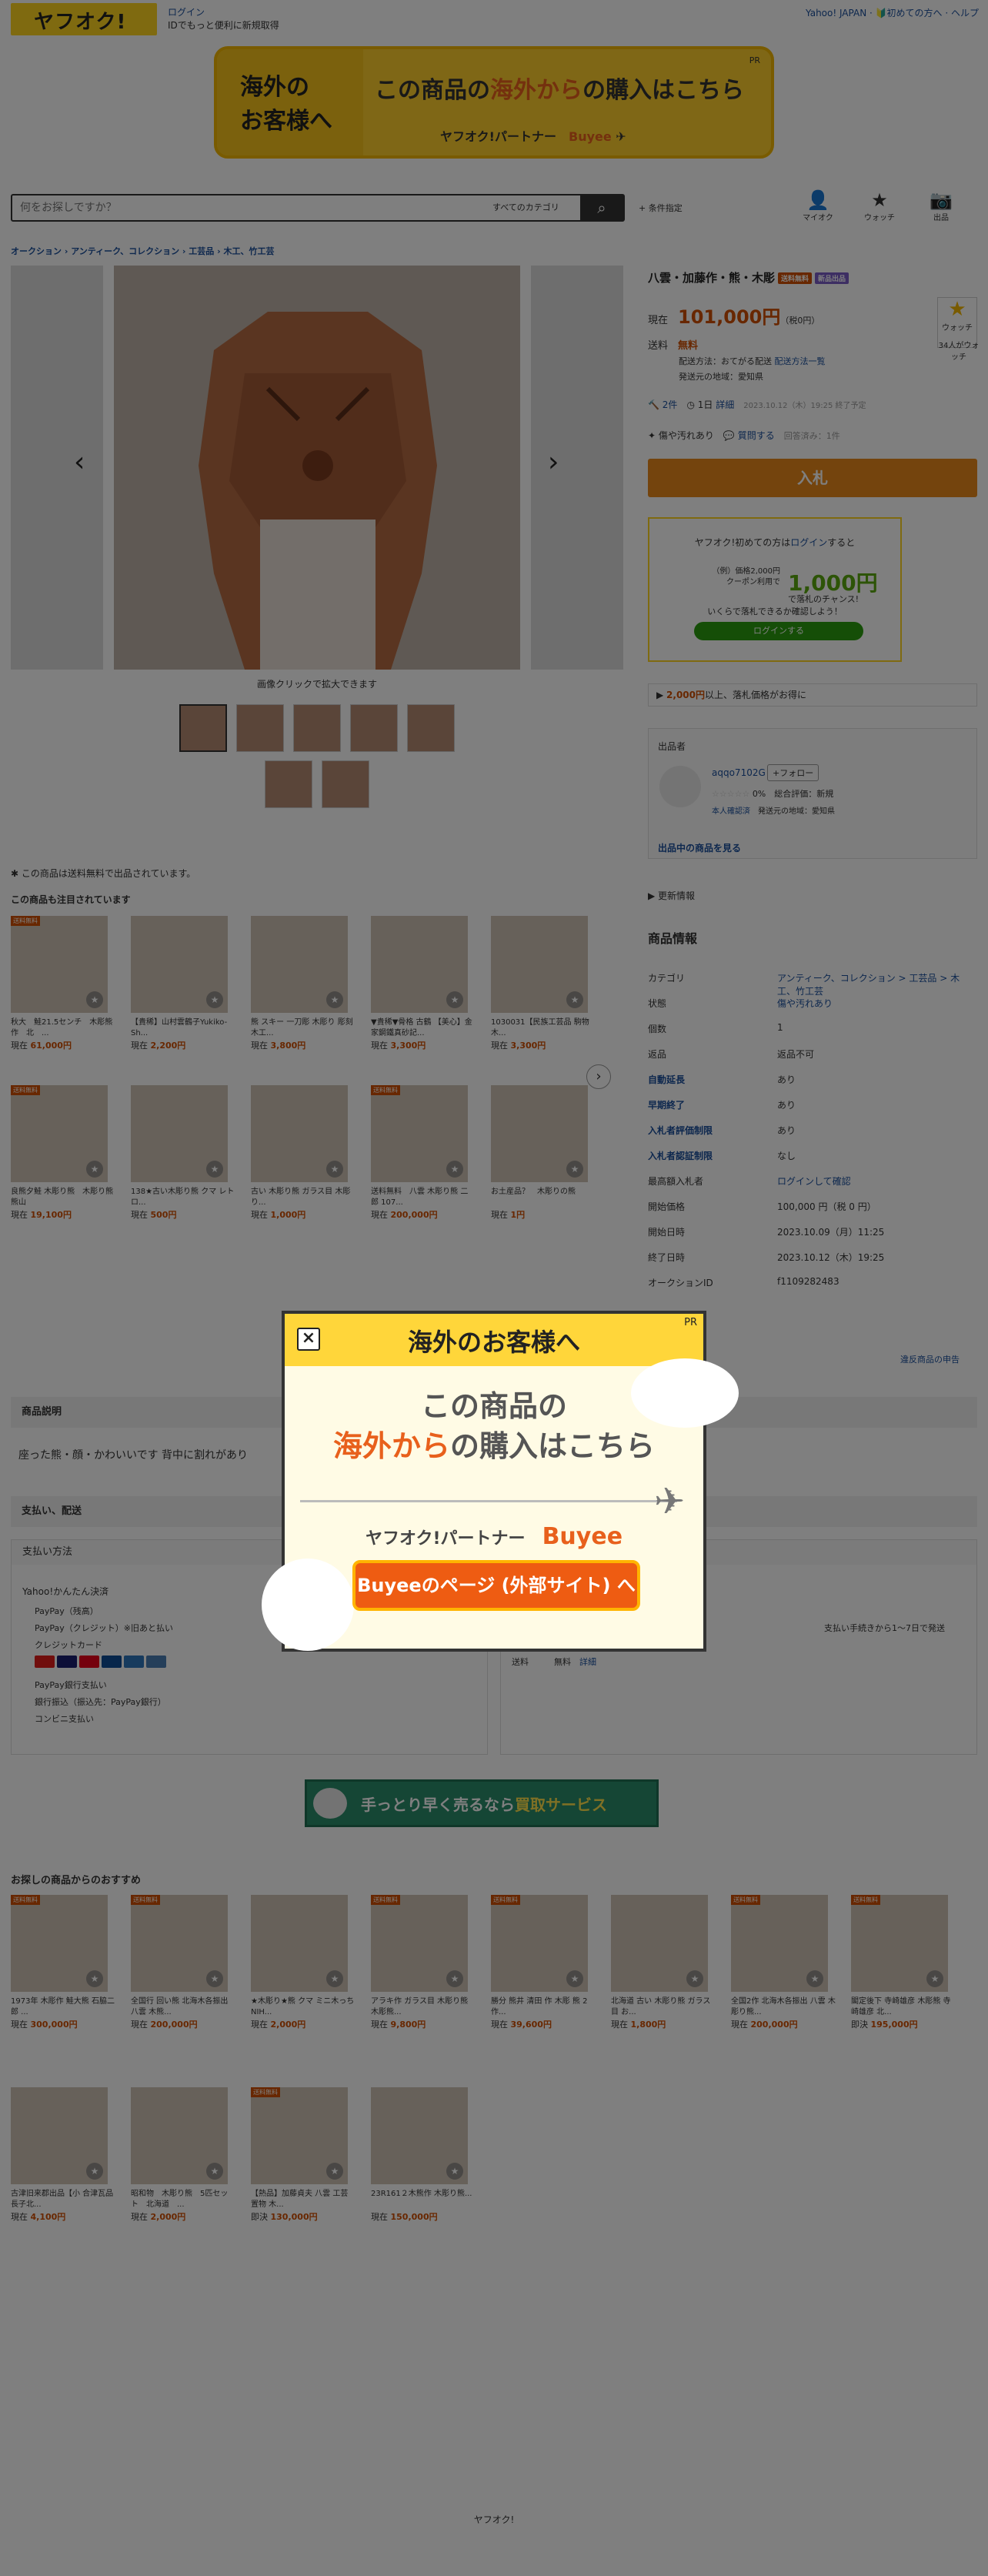 The image size is (988, 2576). I want to click on flight-line, so click(488, 1501).